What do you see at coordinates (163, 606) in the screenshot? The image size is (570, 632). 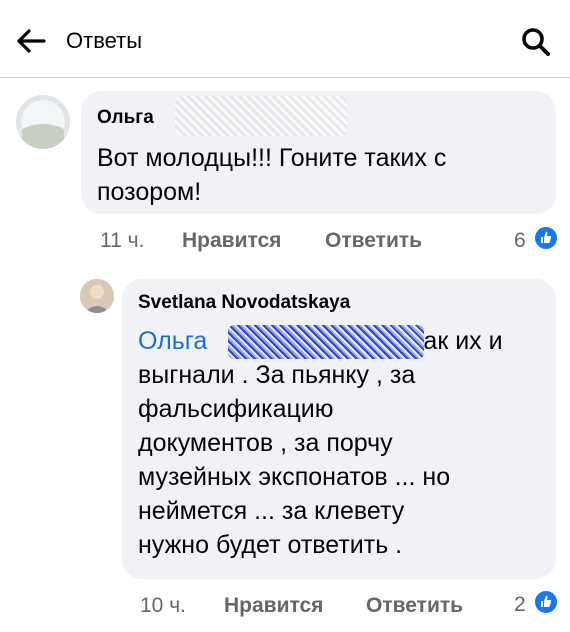 I see `comment-time: 10 ч.` at bounding box center [163, 606].